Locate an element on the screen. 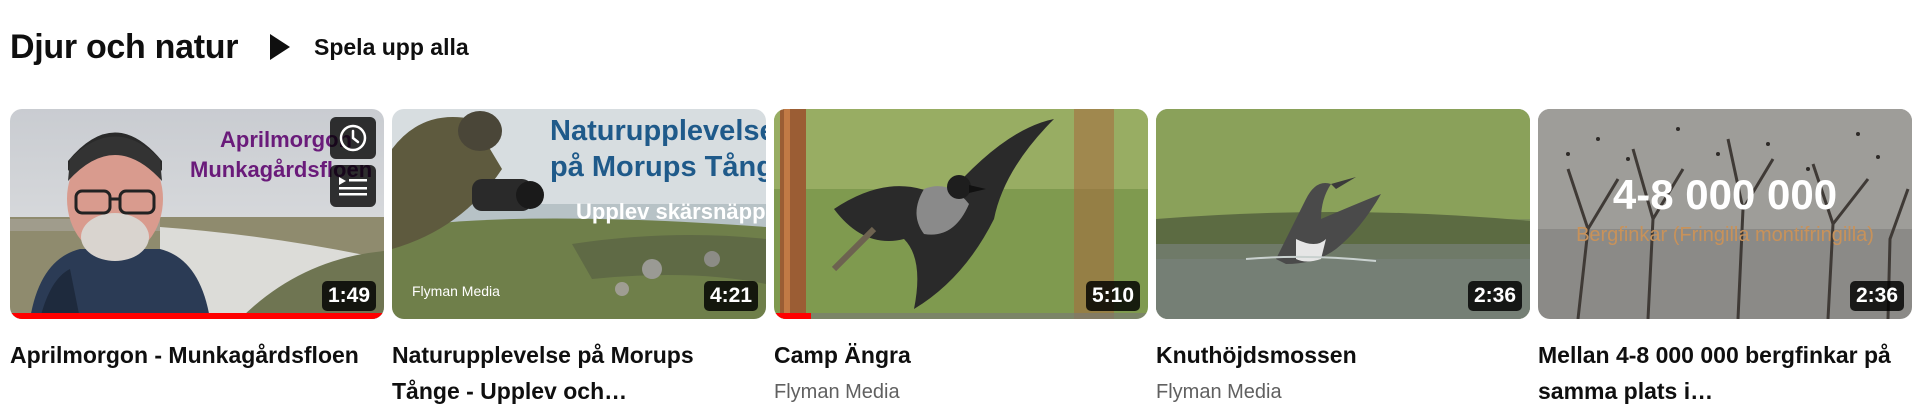  video-thumbnail: 2:36 is located at coordinates (1343, 214).